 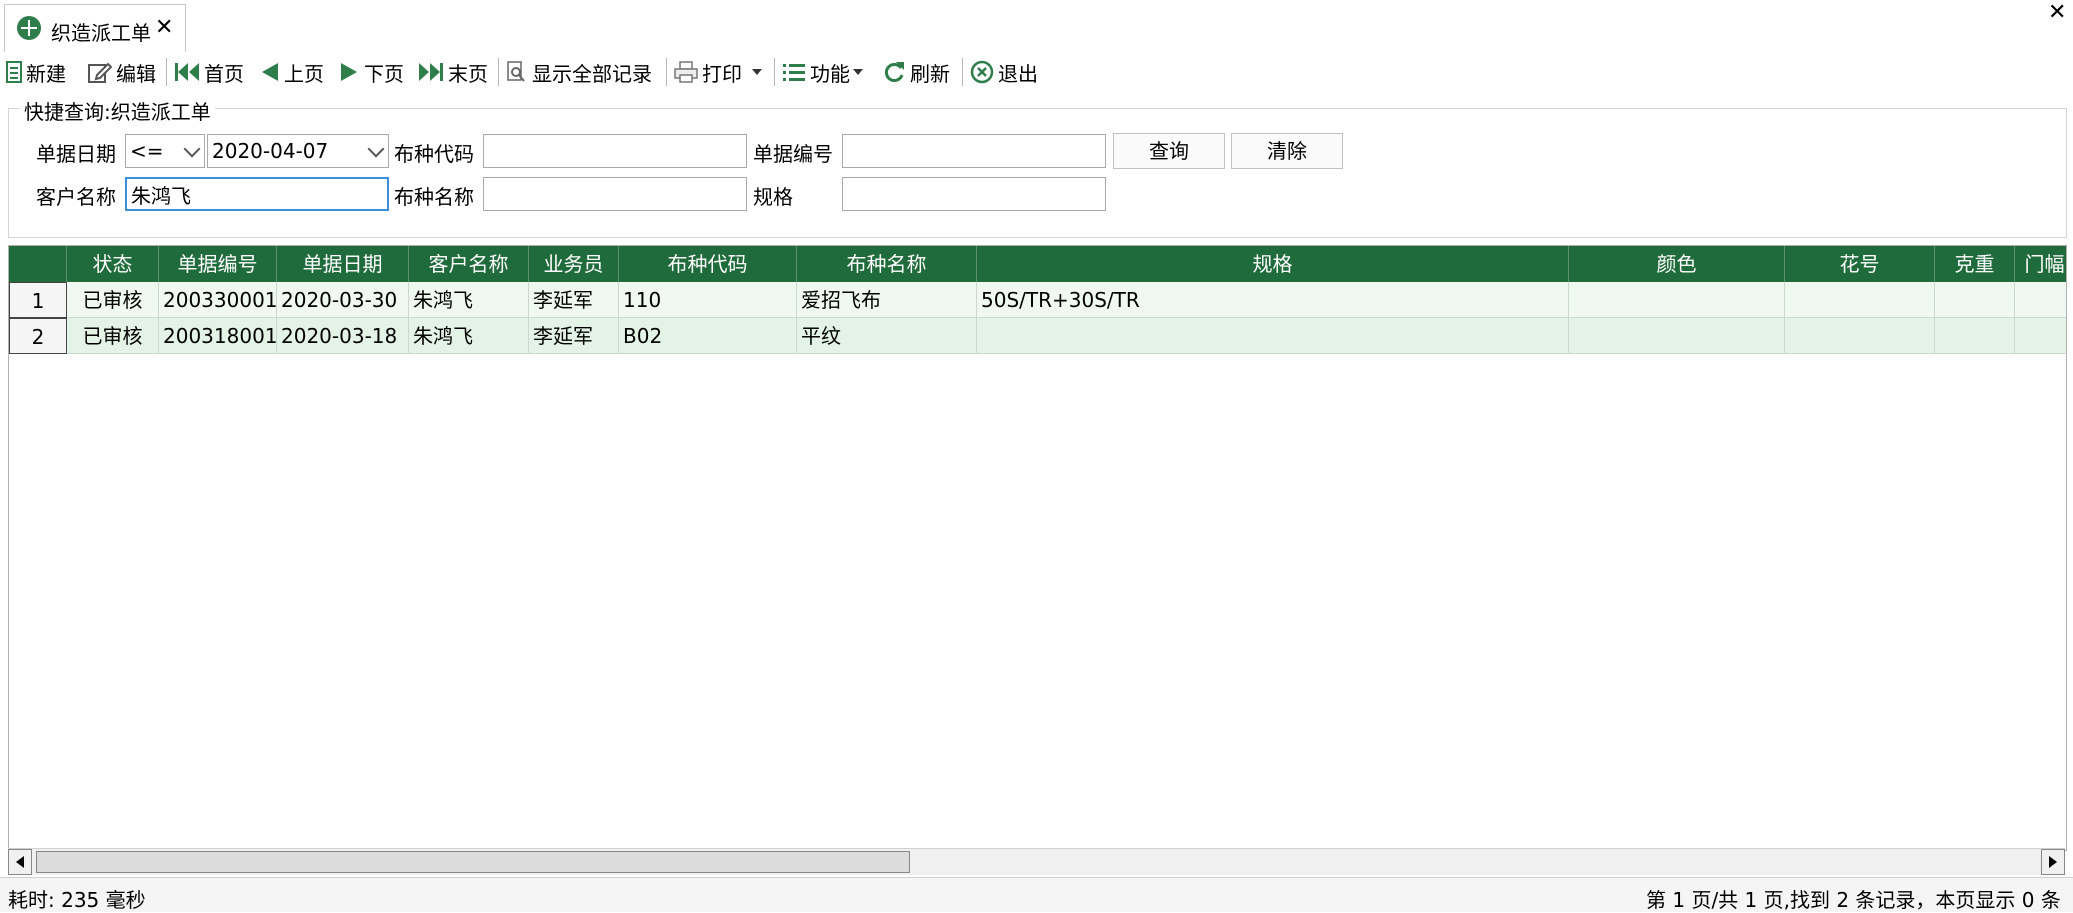 I want to click on quick-query-group, so click(x=1037, y=173).